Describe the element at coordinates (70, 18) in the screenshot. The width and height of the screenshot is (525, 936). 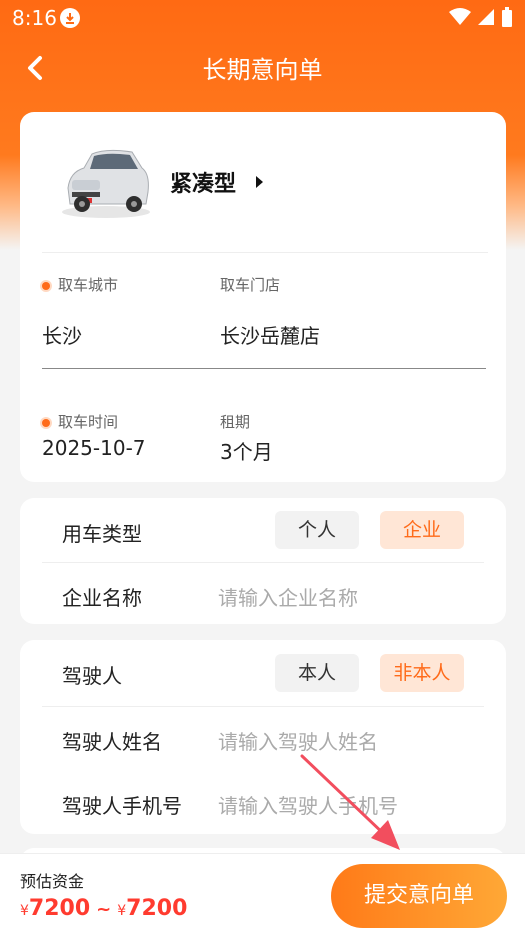
I see `download-icon` at that location.